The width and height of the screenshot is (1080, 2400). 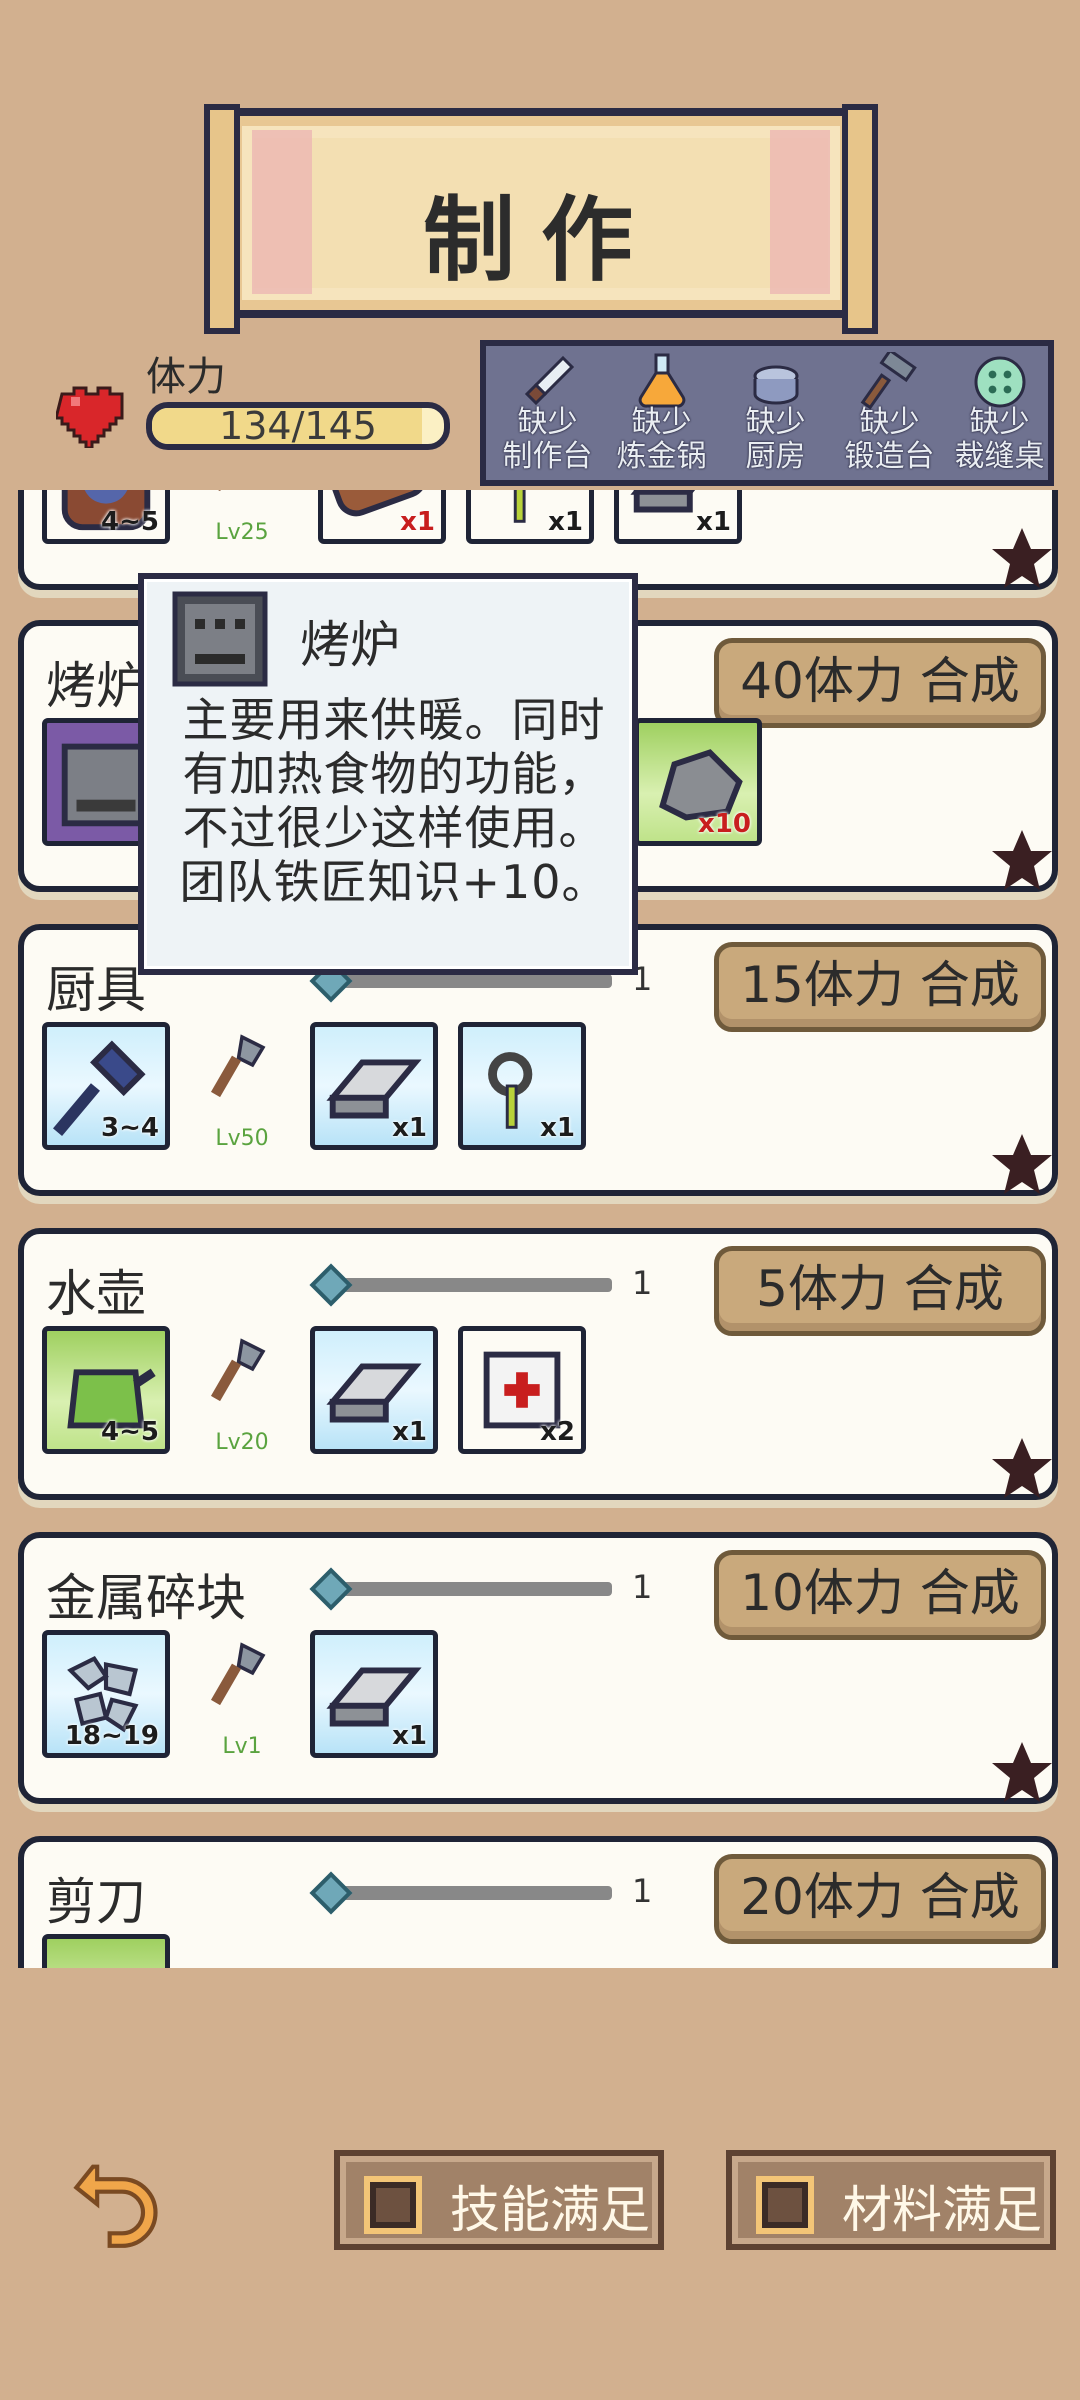 I want to click on craft-button: 10体力 合成, so click(x=880, y=1595).